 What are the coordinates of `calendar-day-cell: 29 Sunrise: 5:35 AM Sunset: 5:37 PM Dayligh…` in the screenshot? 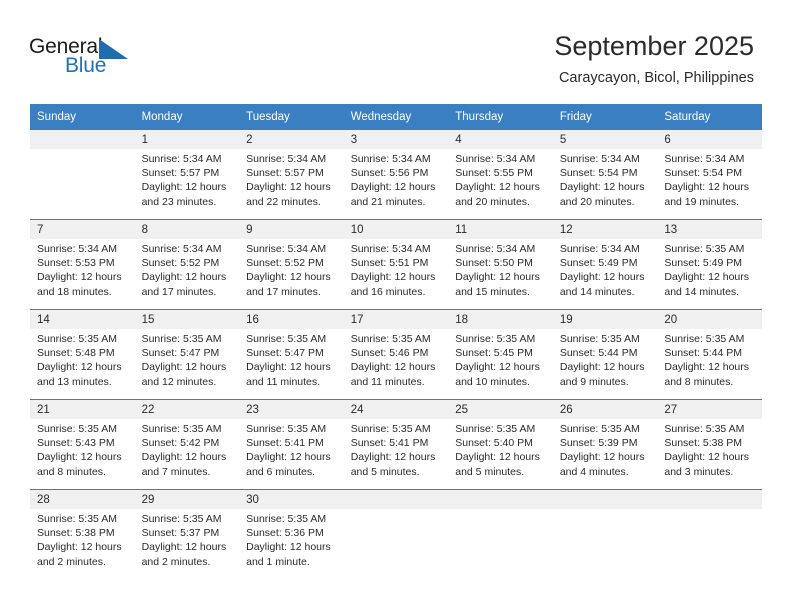 It's located at (187, 534).